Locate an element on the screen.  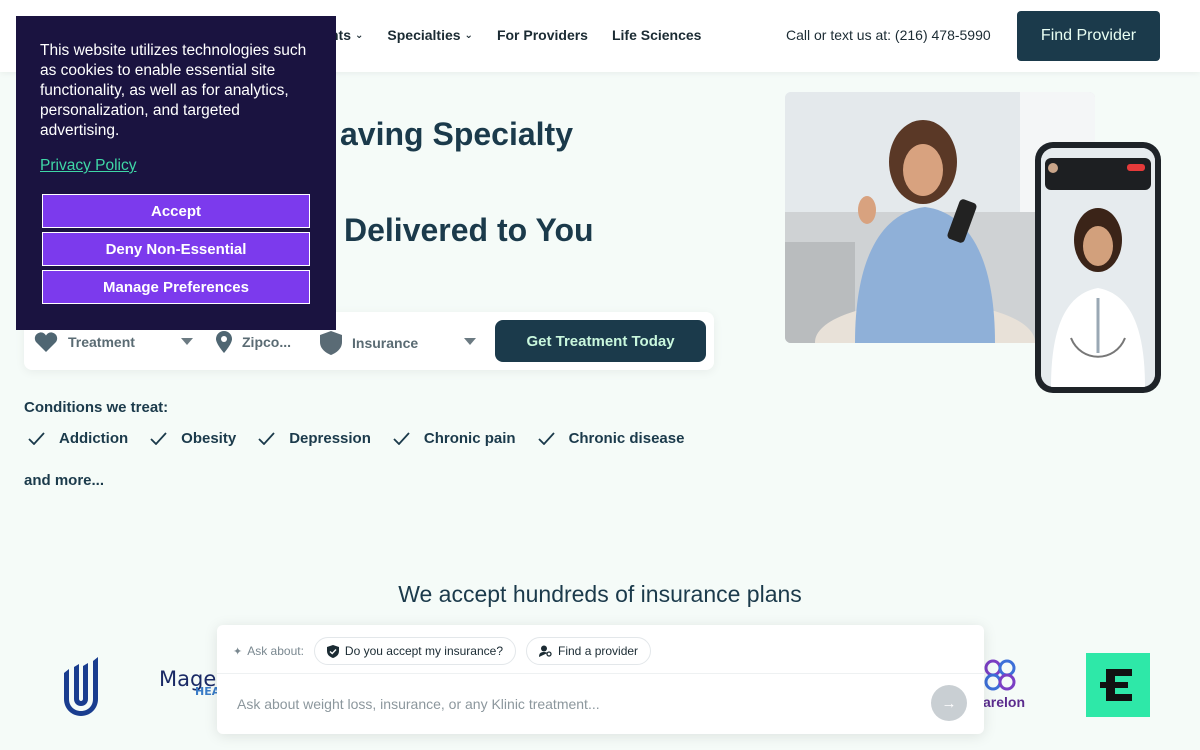
location-pin-icon is located at coordinates (224, 342).